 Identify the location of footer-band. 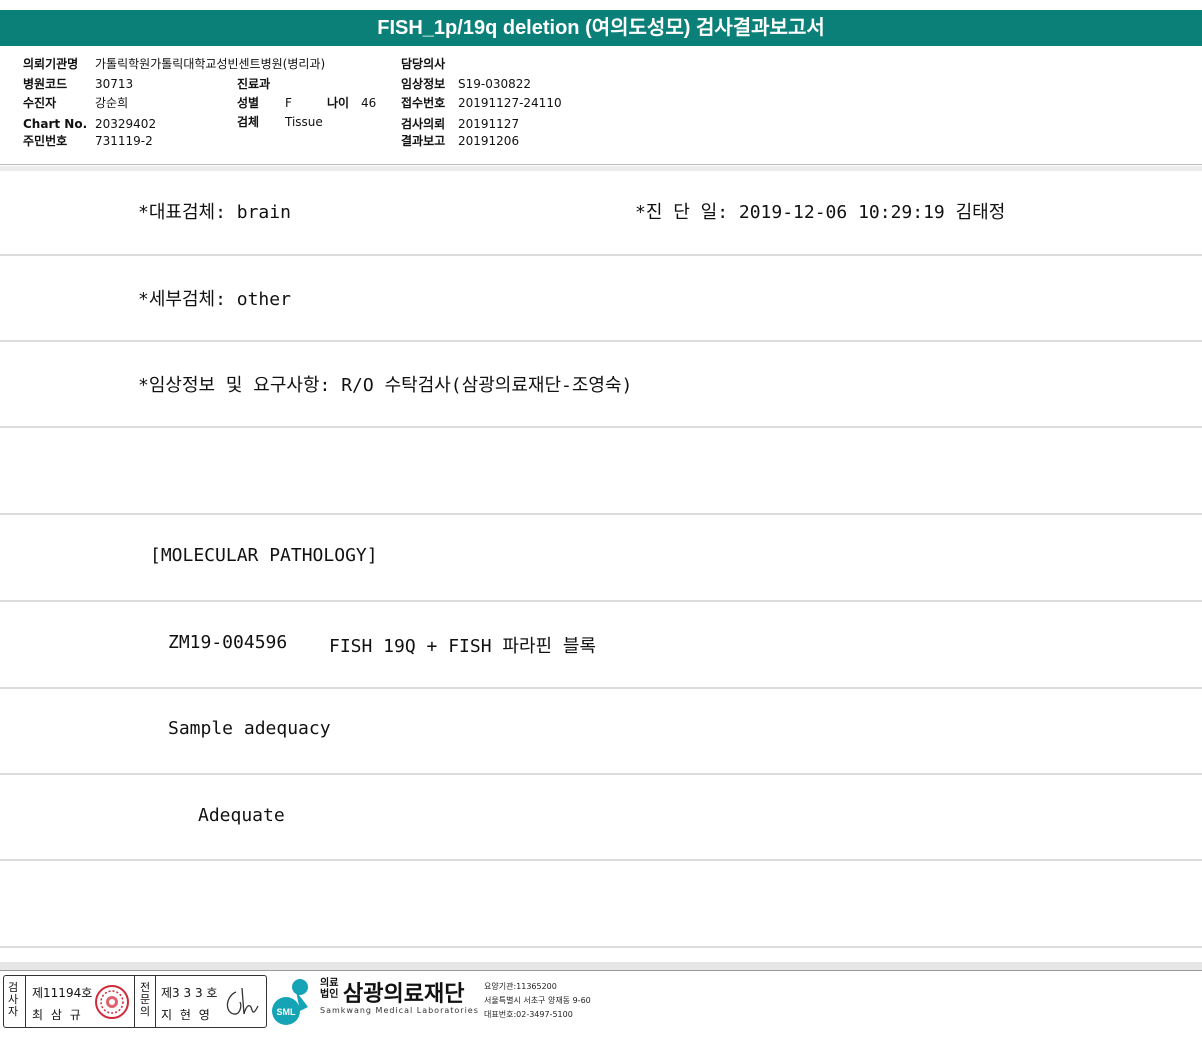
(601, 966).